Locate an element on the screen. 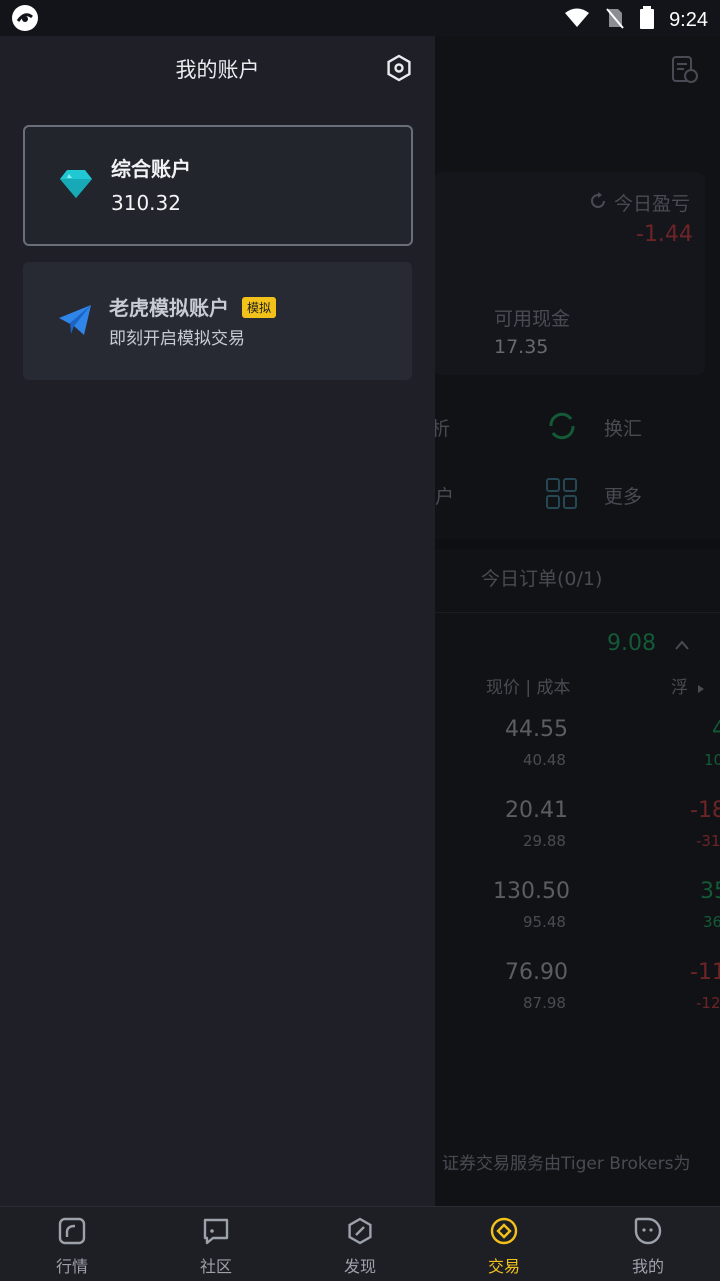 This screenshot has height=1281, width=720. account-subtitle: 即刻开启模拟交易 is located at coordinates (177, 339).